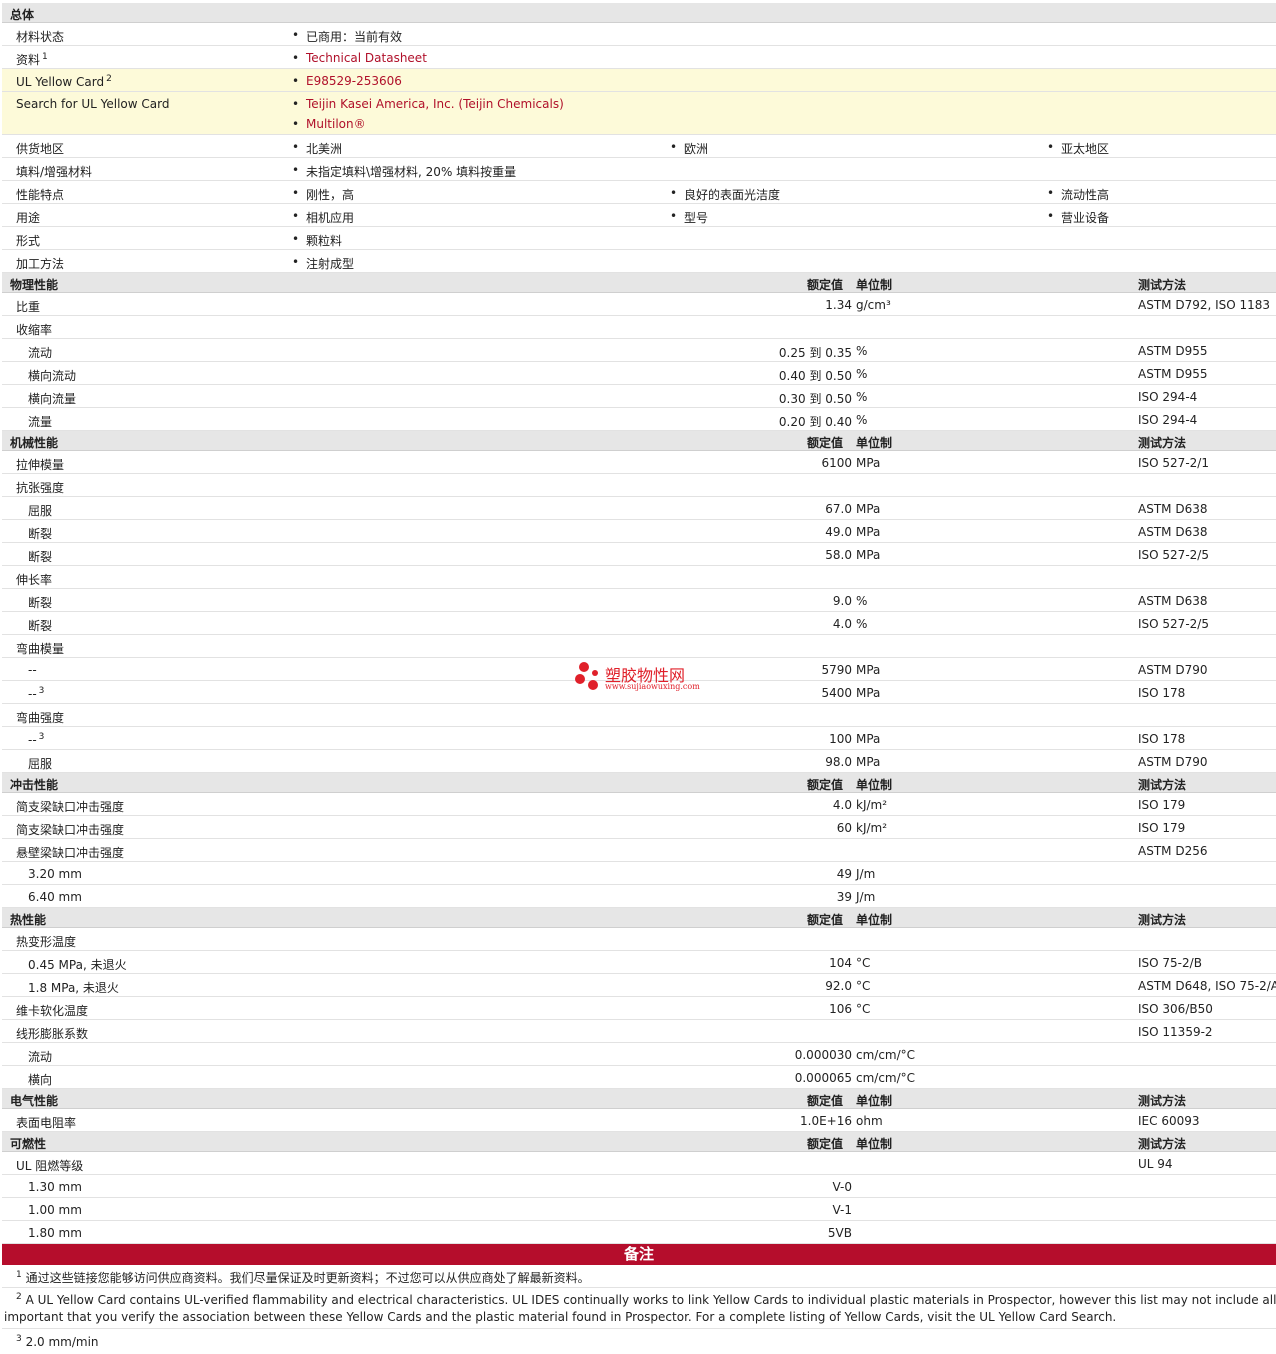 The height and width of the screenshot is (1354, 1276). Describe the element at coordinates (872, 828) in the screenshot. I see `property-unit: kJ/m²` at that location.